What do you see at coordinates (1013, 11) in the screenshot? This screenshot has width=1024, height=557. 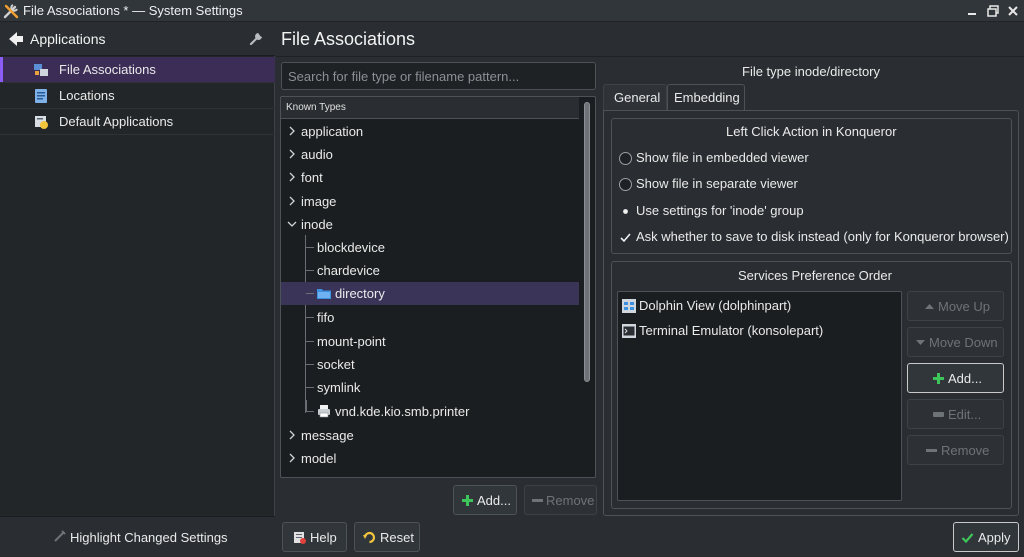 I see `close-button` at bounding box center [1013, 11].